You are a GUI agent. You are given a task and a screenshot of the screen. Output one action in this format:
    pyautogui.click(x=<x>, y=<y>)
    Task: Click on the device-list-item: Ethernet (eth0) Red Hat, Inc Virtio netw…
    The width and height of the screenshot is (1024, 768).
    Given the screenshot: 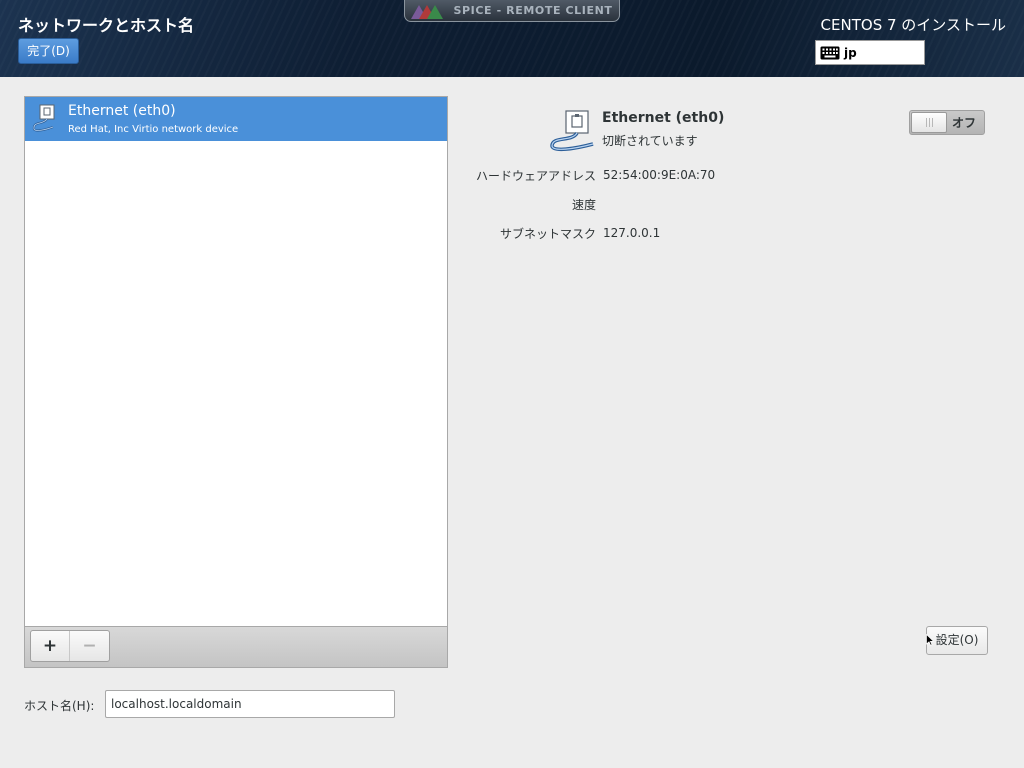 What is the action you would take?
    pyautogui.click(x=236, y=119)
    